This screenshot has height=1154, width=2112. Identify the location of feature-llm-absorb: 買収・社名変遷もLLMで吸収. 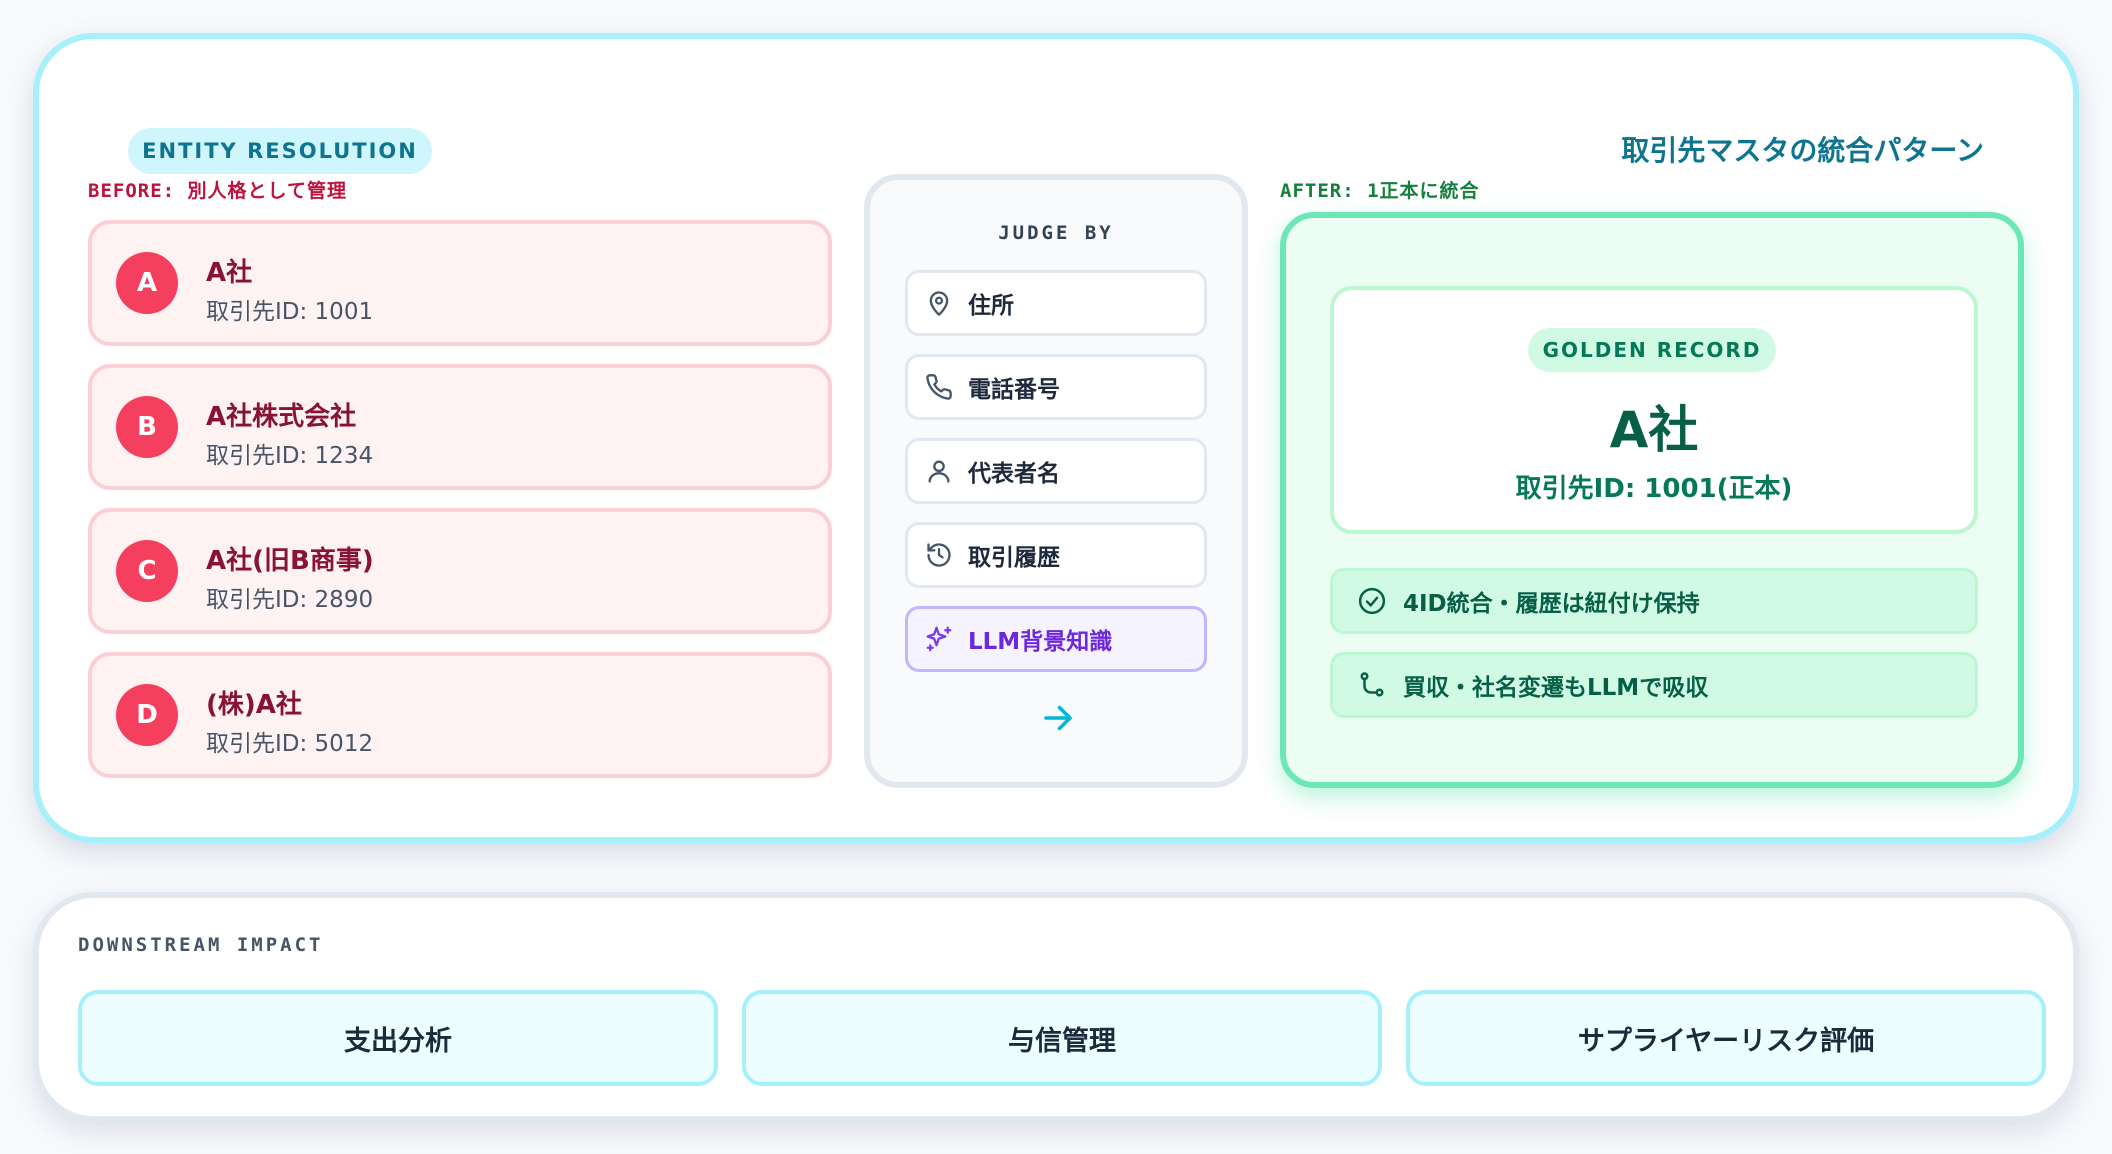
(1654, 685).